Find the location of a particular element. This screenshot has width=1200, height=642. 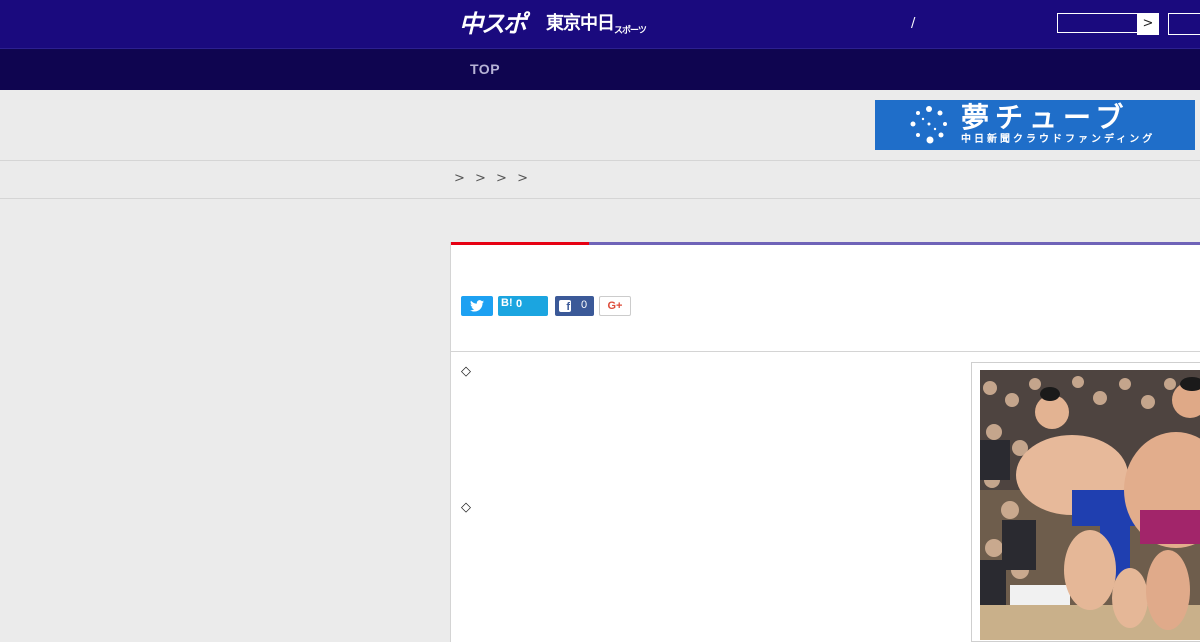

site-logo: 中スポ is located at coordinates (493, 24).